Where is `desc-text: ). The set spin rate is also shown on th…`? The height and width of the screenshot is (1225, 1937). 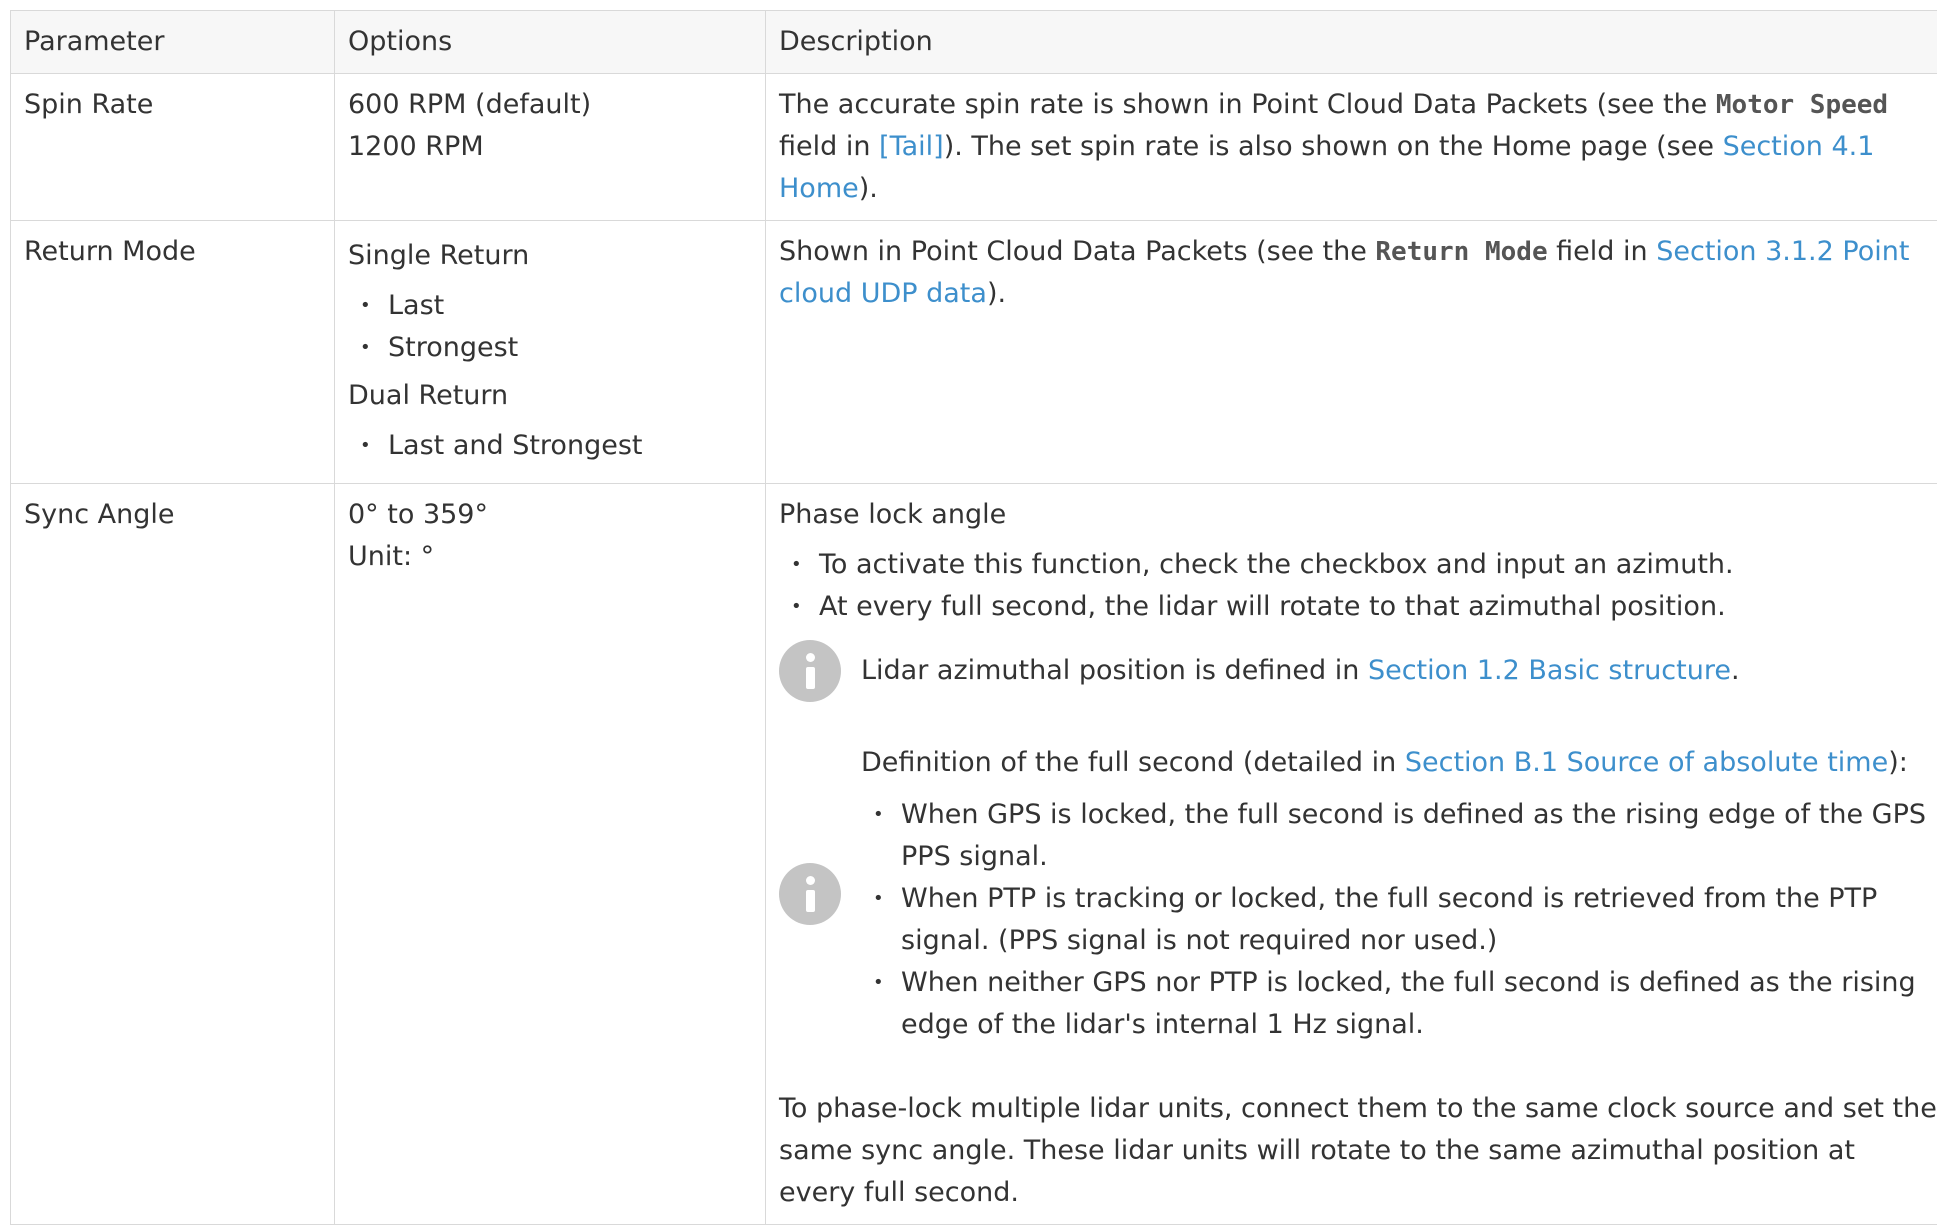
desc-text: ). The set spin rate is also shown on th… is located at coordinates (1333, 146).